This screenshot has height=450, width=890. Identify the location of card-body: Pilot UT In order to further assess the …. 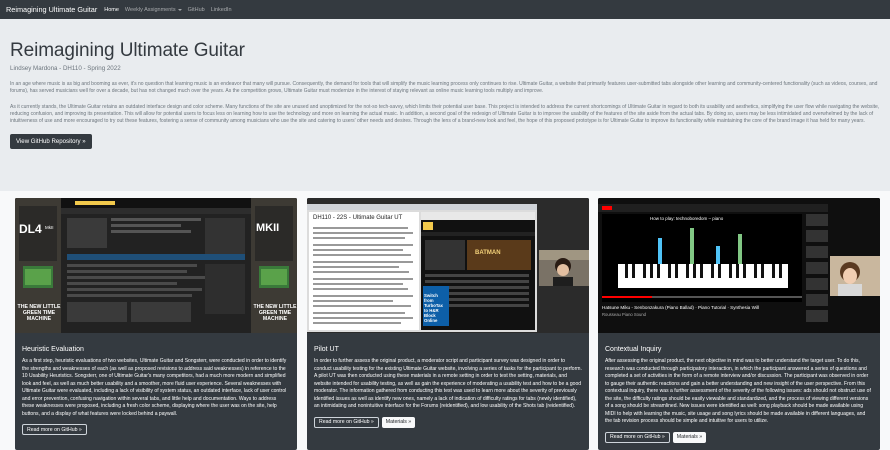
(448, 380).